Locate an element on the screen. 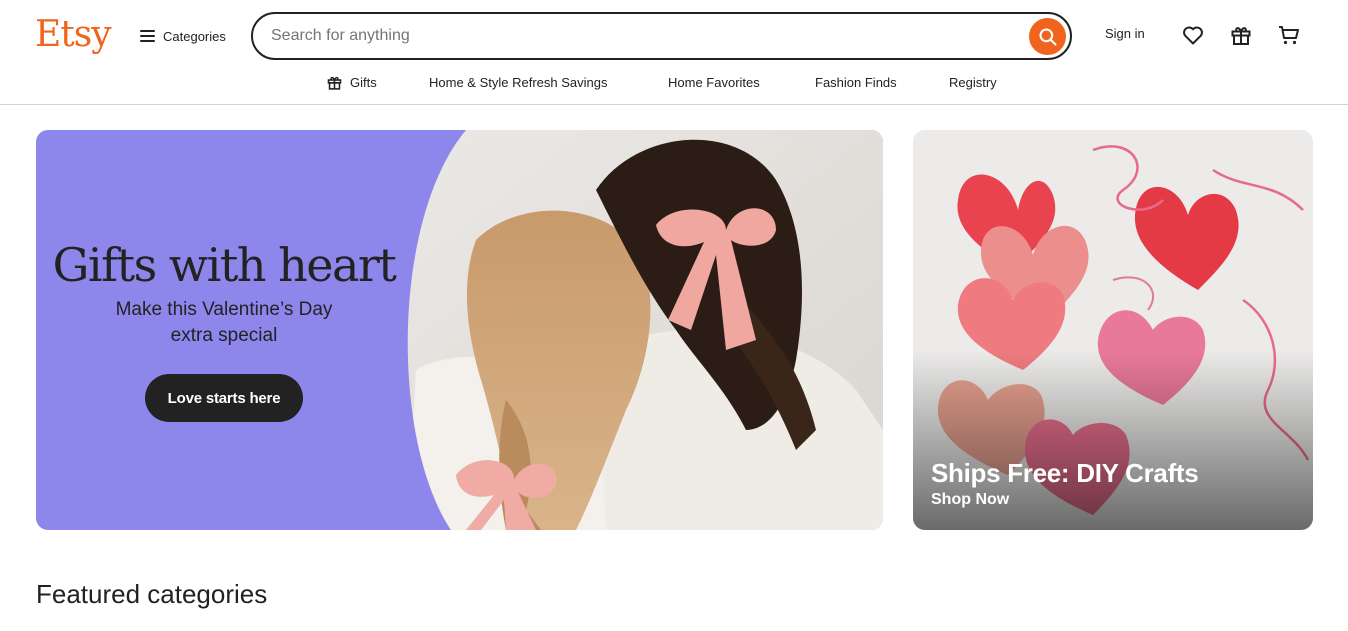 This screenshot has width=1348, height=631. sign-in-link: Sign in is located at coordinates (1125, 33).